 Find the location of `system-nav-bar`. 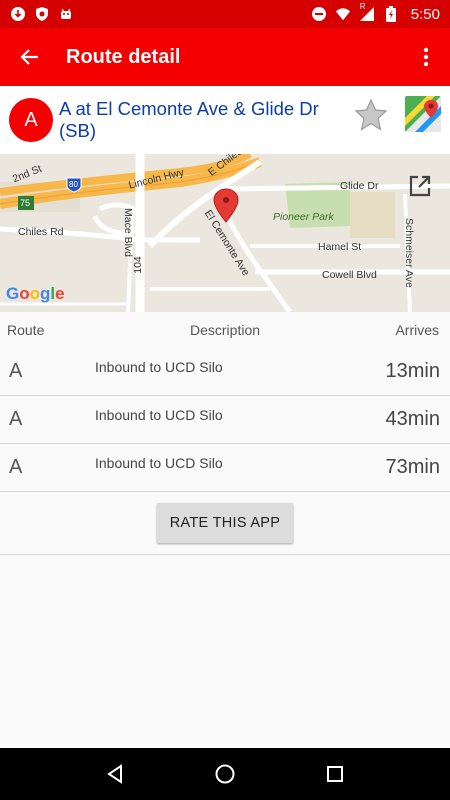

system-nav-bar is located at coordinates (225, 774).